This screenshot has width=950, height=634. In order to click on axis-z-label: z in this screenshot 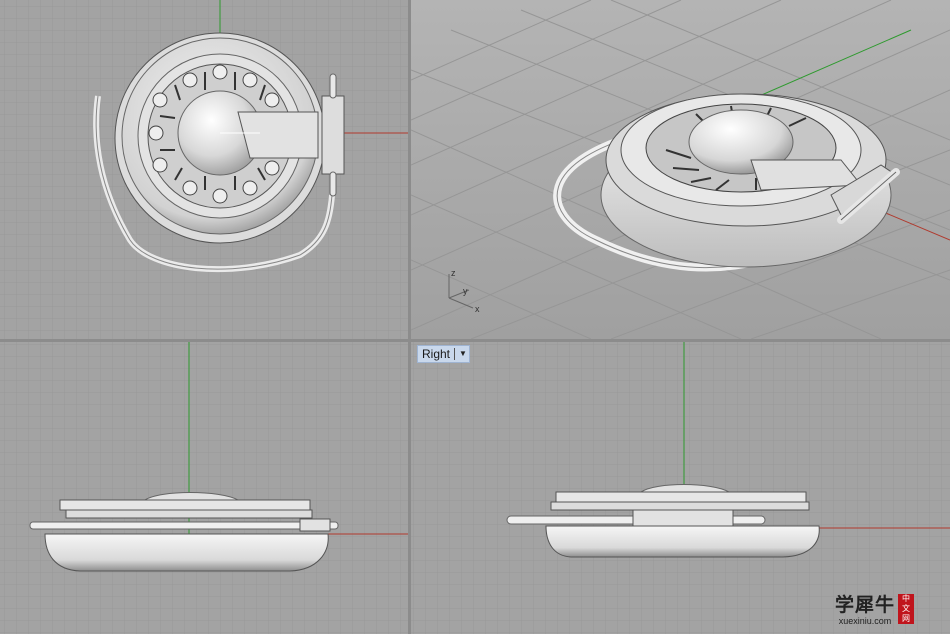, I will do `click(453, 273)`.